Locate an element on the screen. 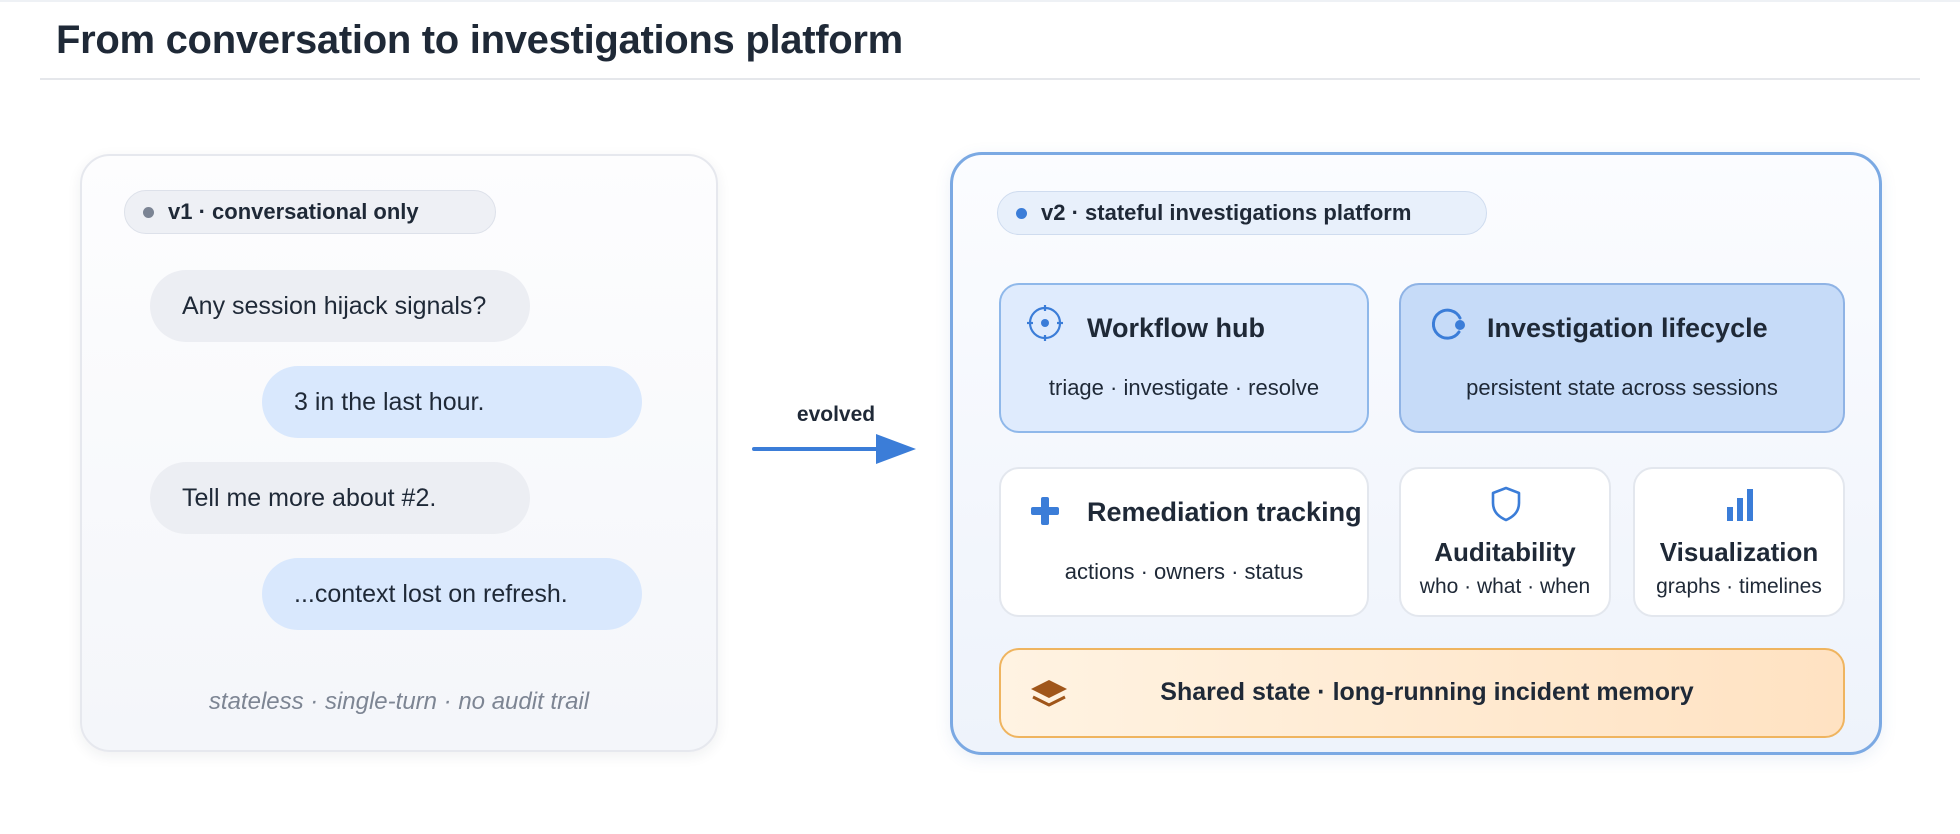 The height and width of the screenshot is (834, 1960). remediation-tracking-subtitle: actions · owners · status is located at coordinates (1184, 571).